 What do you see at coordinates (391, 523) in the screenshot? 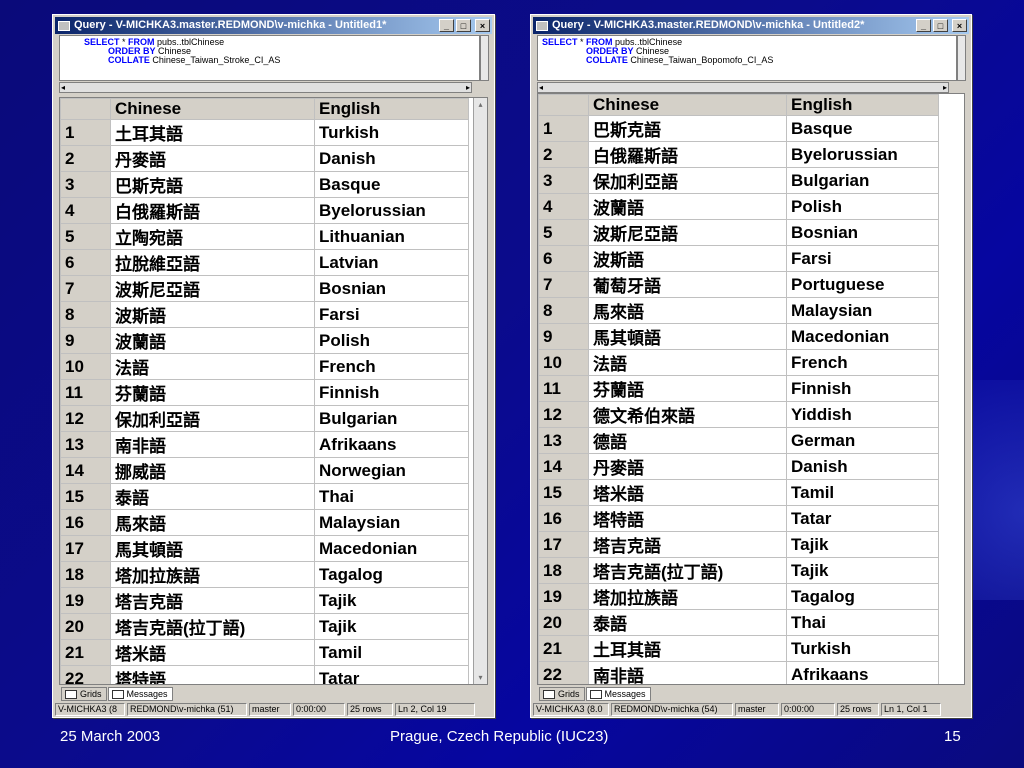
I see `english-cell: Malaysian` at bounding box center [391, 523].